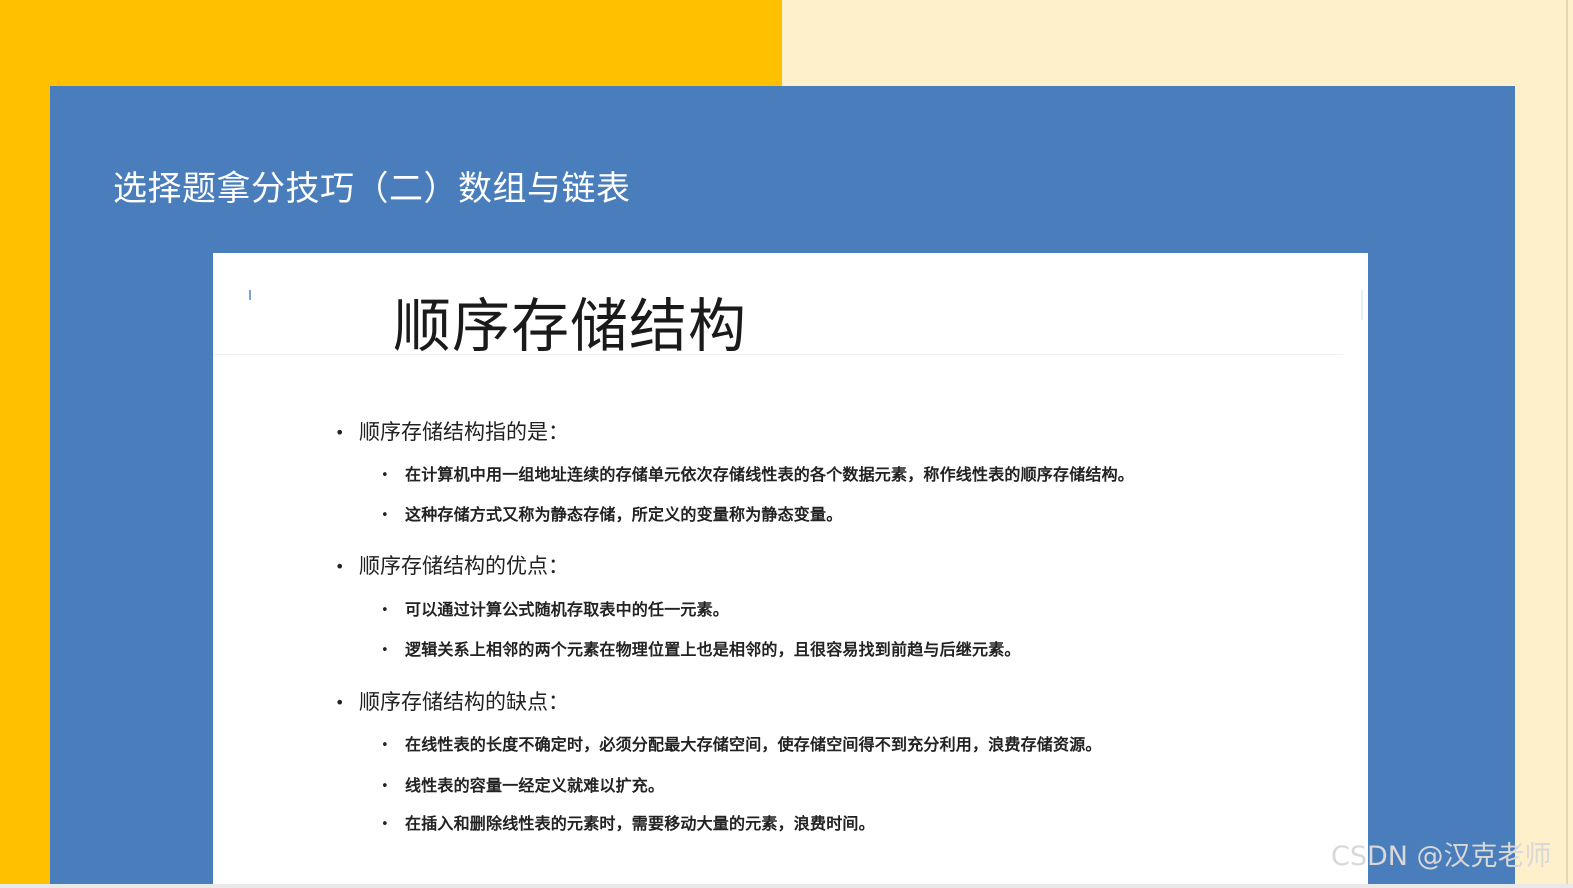  I want to click on list-item: • 在插入和删除线性表的元素时，需要移动大量的元素，浪费时间。, so click(628, 824).